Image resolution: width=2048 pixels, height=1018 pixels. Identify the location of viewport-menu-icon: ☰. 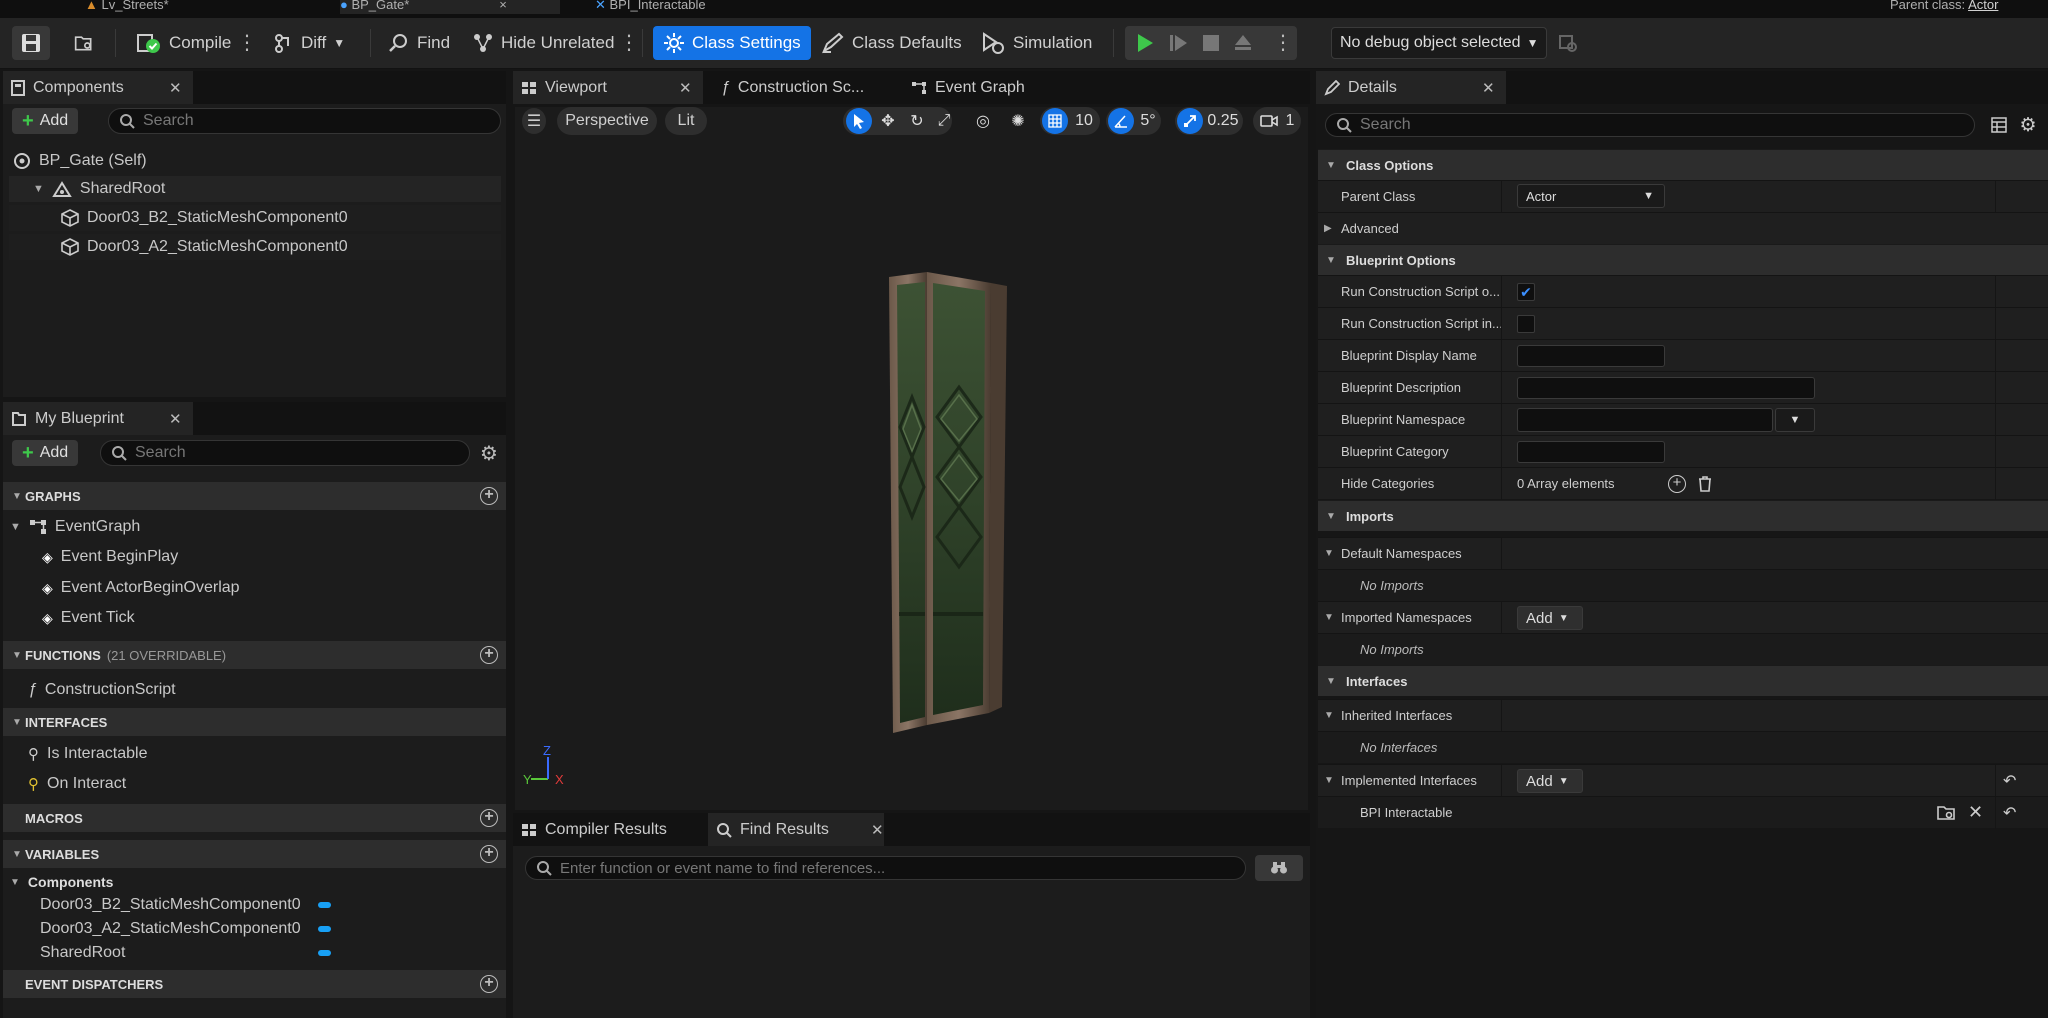
(534, 121).